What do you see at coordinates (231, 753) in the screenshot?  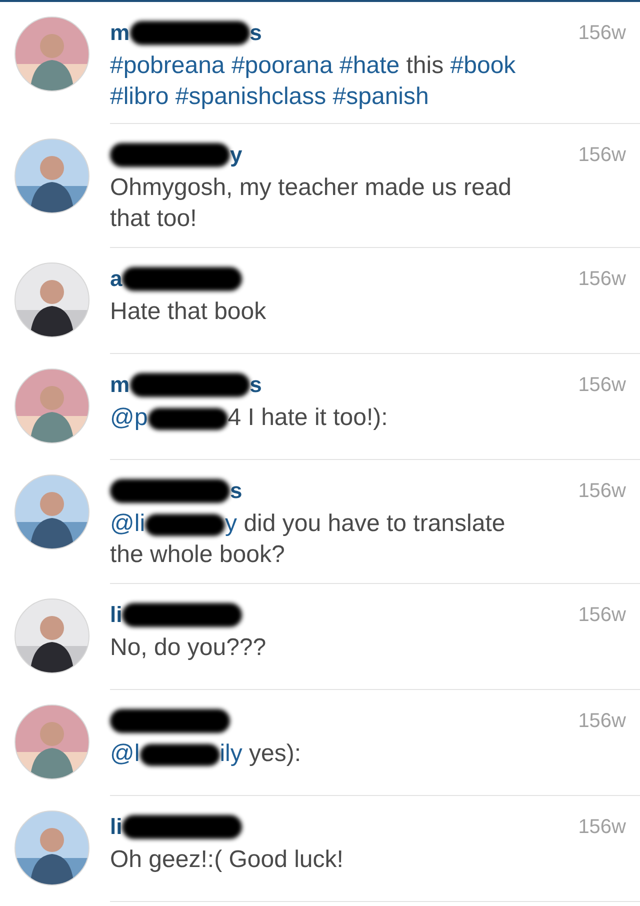 I see `tag-link: ily` at bounding box center [231, 753].